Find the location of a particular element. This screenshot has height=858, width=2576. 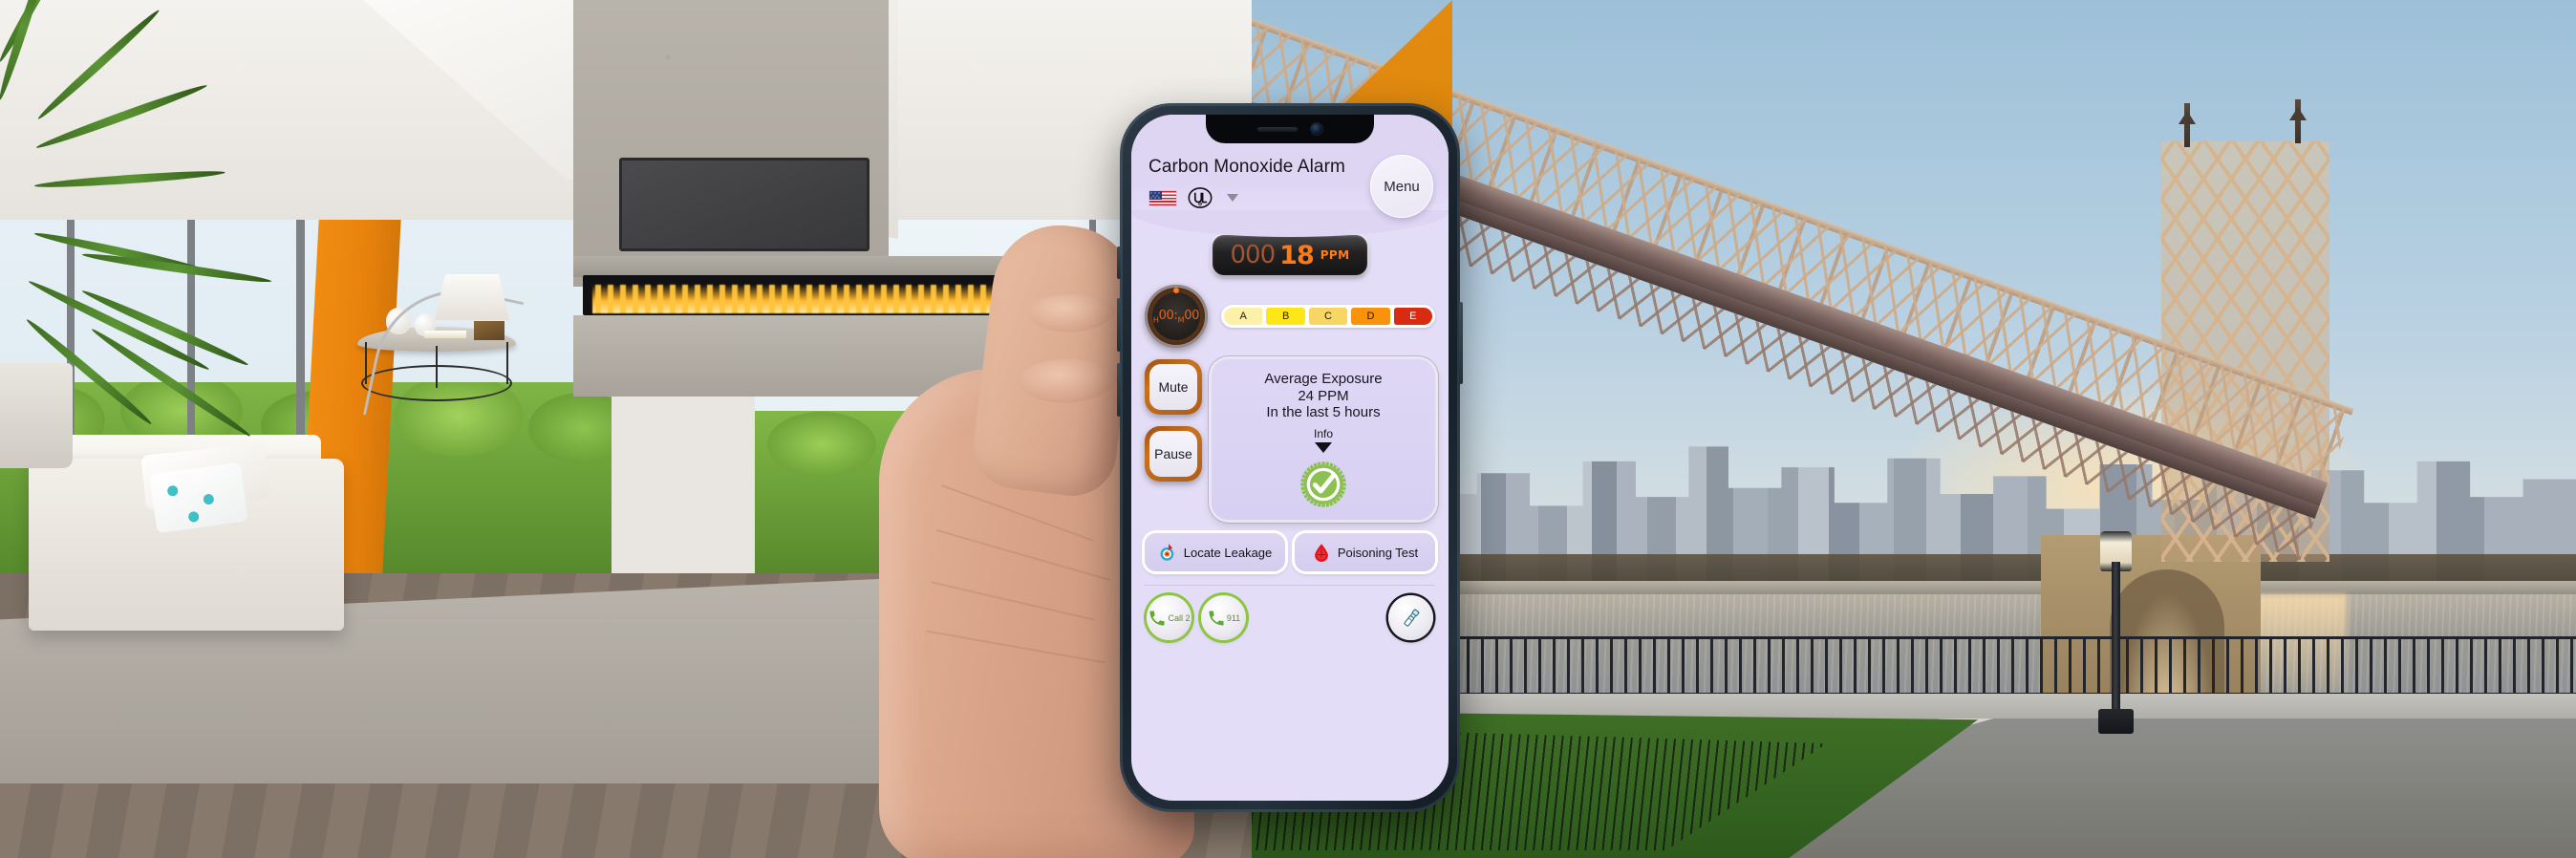

flashlight-button is located at coordinates (1410, 618).